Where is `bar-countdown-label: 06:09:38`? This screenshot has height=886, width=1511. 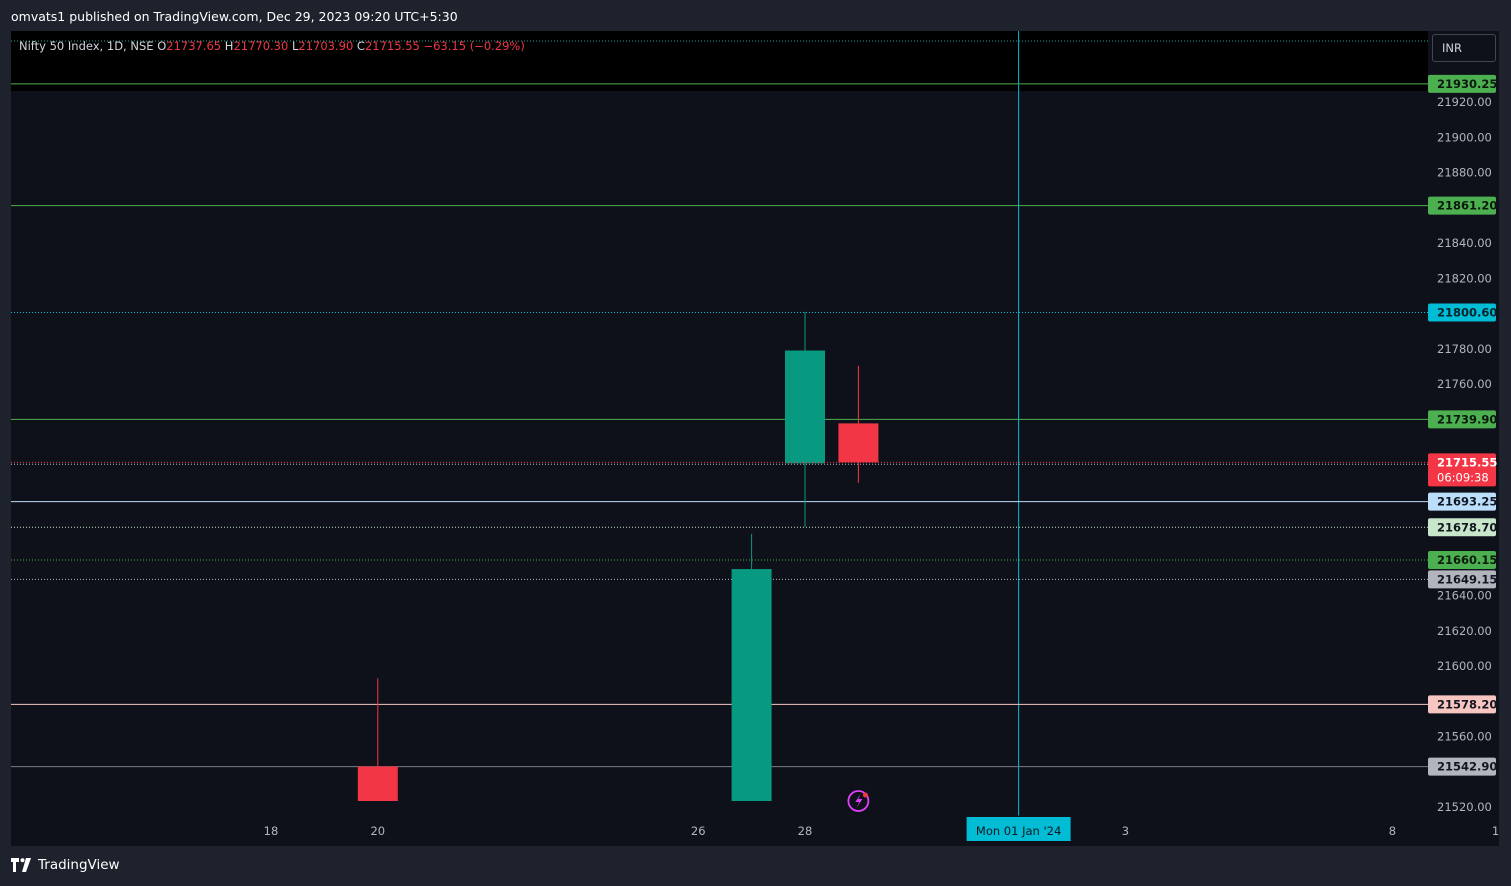
bar-countdown-label: 06:09:38 is located at coordinates (1463, 477).